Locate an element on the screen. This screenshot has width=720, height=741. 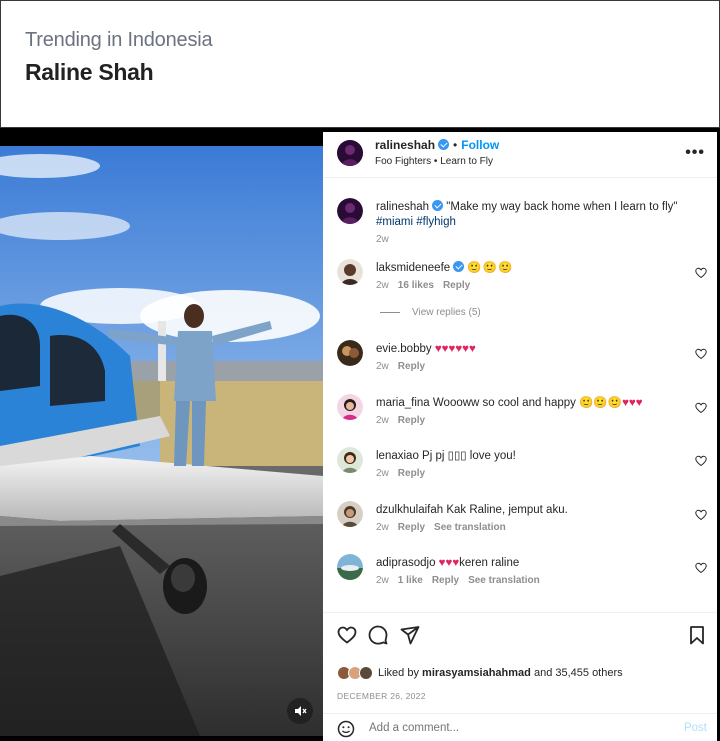
comment-body: Woooww so cool and happy is located at coordinates (504, 403).